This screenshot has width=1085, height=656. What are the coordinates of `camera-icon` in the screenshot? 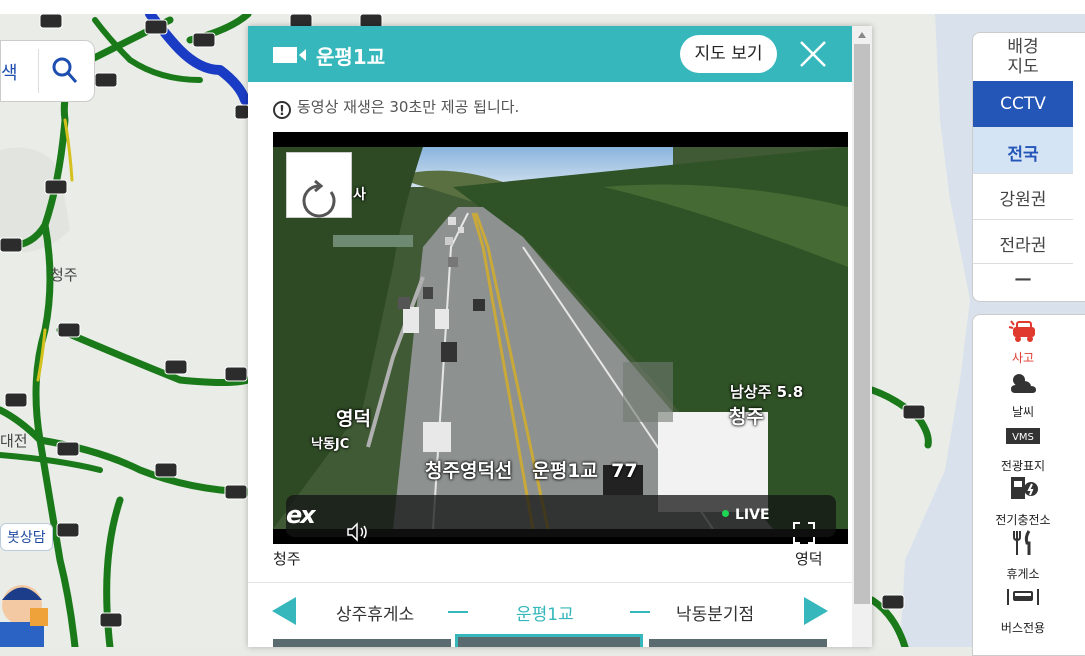 It's located at (291, 57).